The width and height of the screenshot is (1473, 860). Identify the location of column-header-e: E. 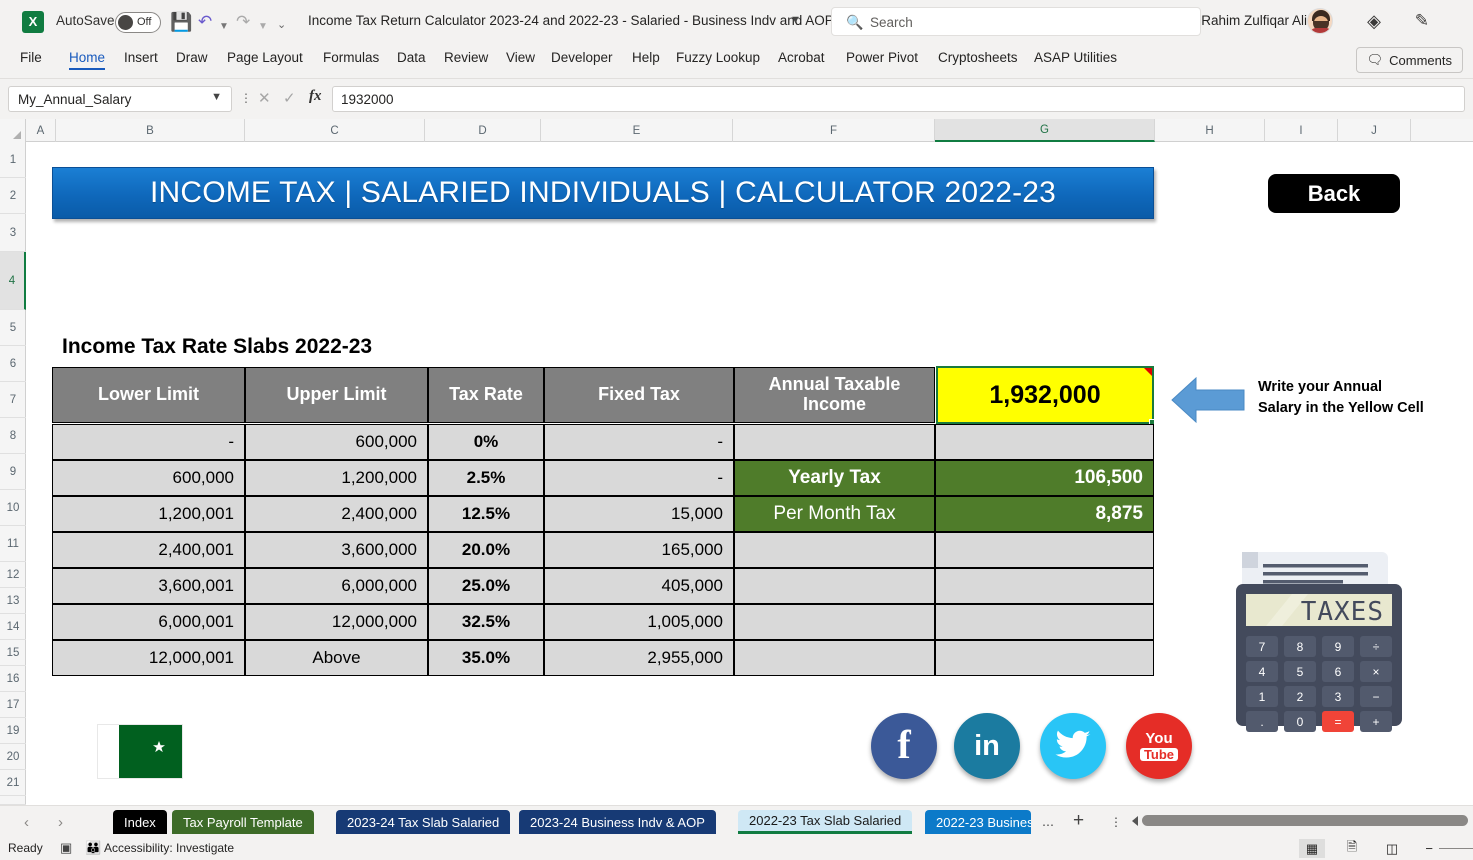
(637, 130).